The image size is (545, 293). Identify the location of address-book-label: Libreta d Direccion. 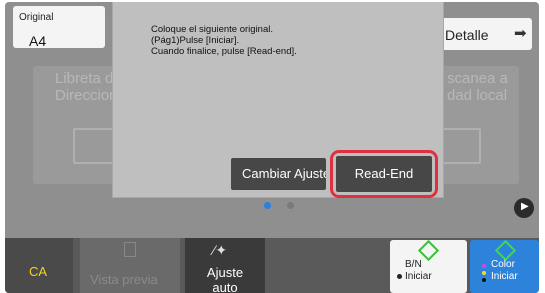
(86, 87).